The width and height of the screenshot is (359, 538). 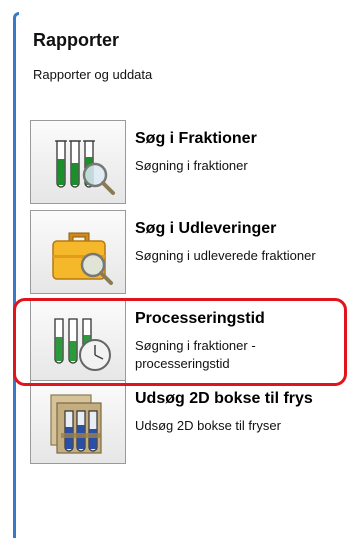 I want to click on tubes-clock-icon, so click(x=78, y=342).